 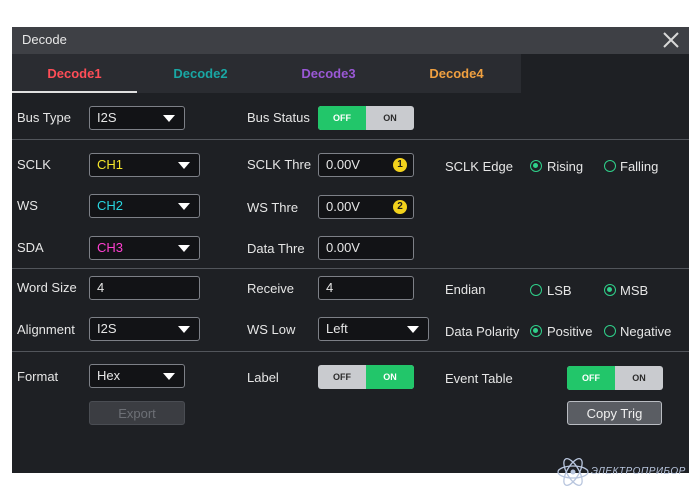 I want to click on event-table-label: Event Table, so click(x=479, y=378).